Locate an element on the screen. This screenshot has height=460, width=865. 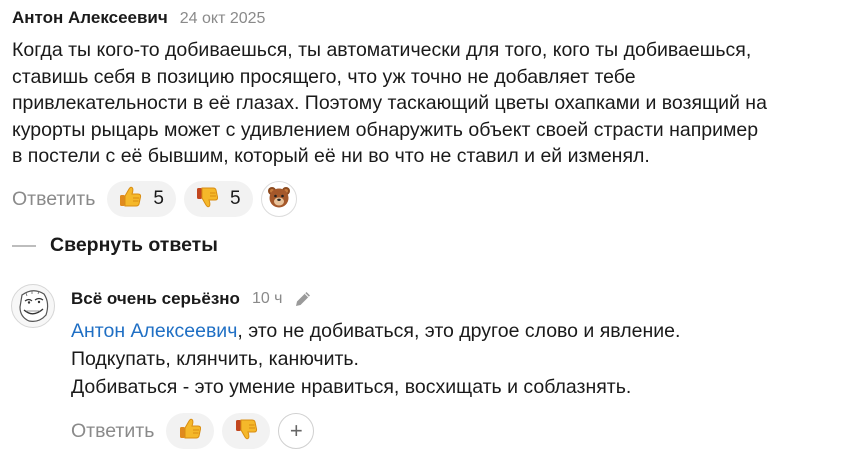
bear-reaction-button is located at coordinates (278, 199).